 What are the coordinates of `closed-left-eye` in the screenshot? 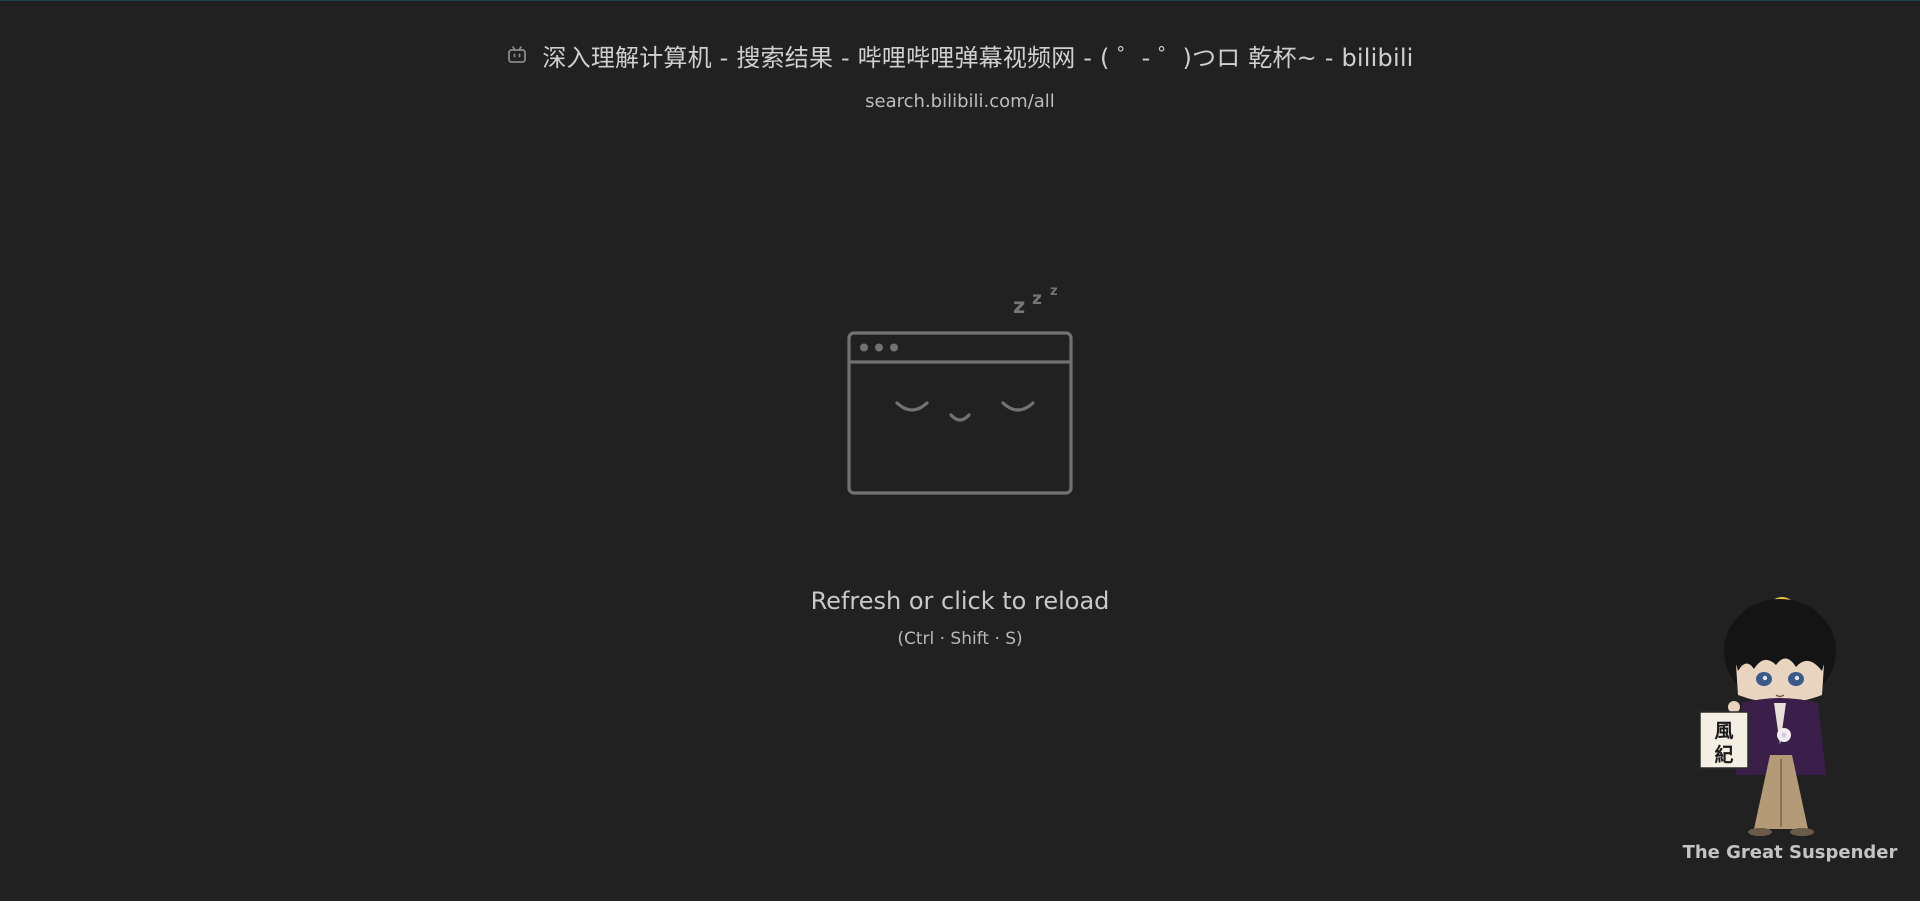 It's located at (912, 406).